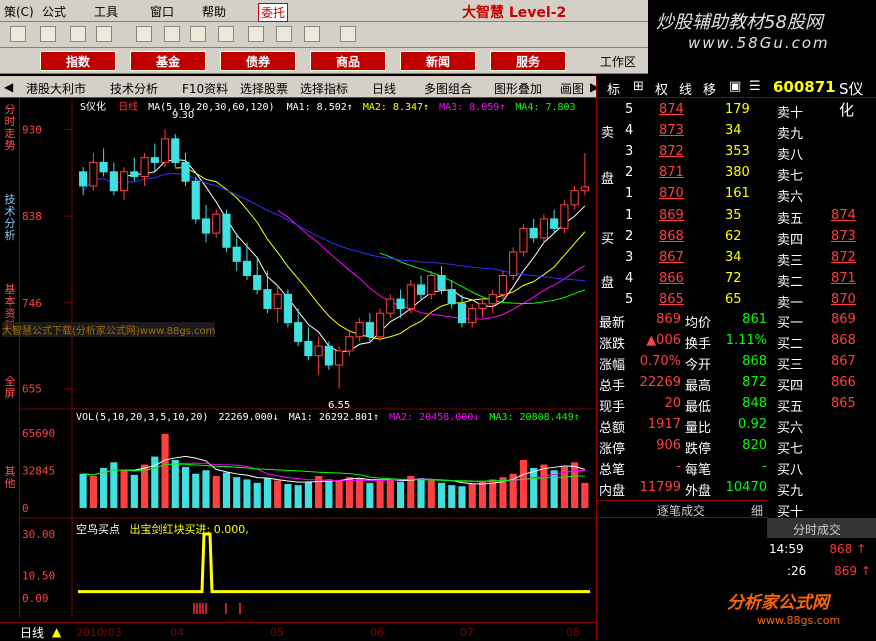 This screenshot has width=876, height=641. Describe the element at coordinates (629, 257) in the screenshot. I see `buy-level: 3` at that location.